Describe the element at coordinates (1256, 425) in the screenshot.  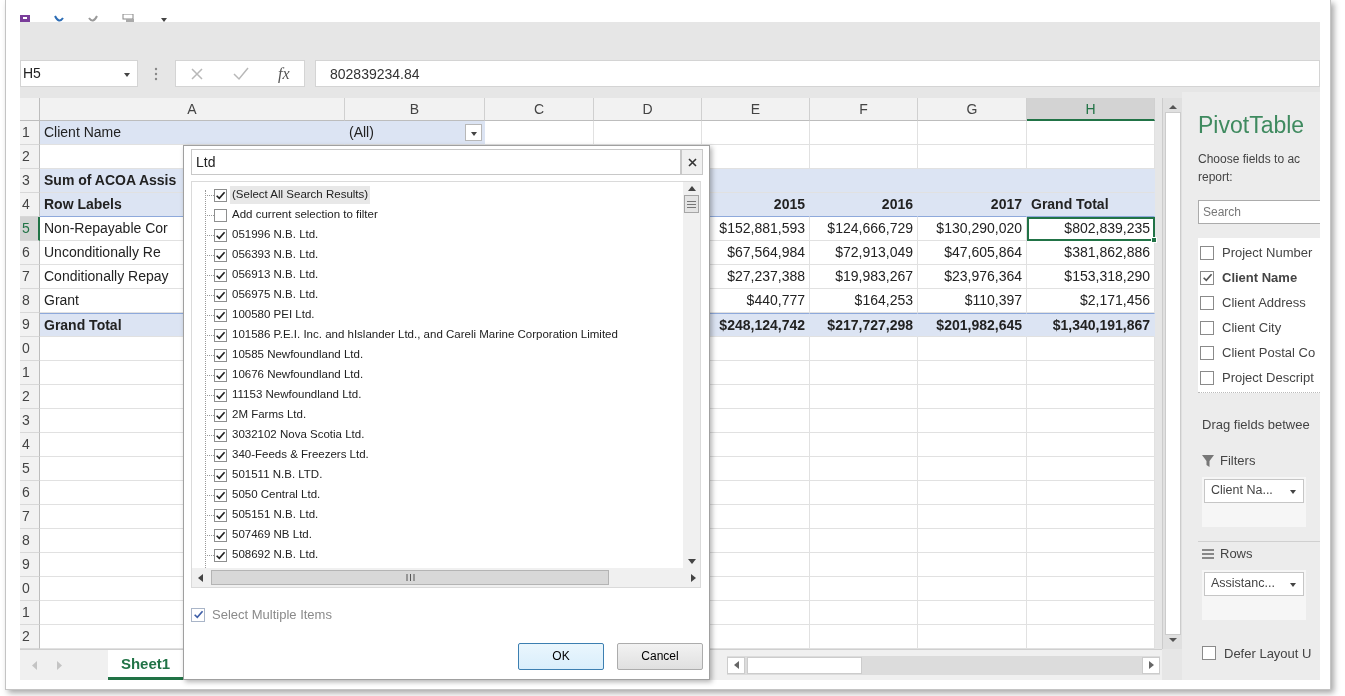
I see `drag-hint: Drag fields betwee` at that location.